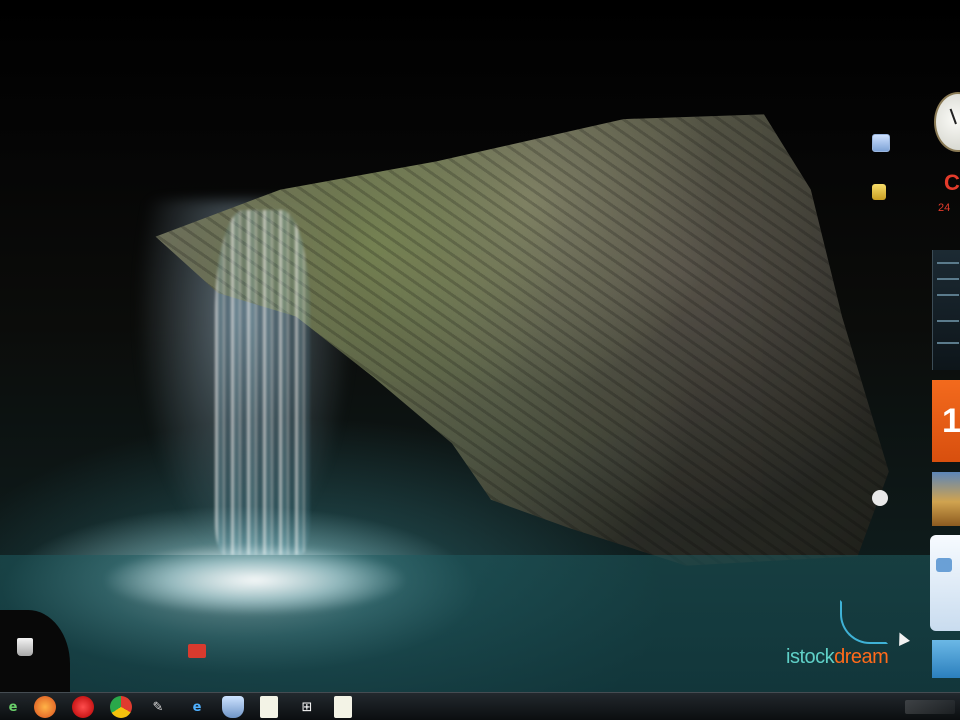 The width and height of the screenshot is (960, 720). I want to click on taskbar-document-icon, so click(269, 707).